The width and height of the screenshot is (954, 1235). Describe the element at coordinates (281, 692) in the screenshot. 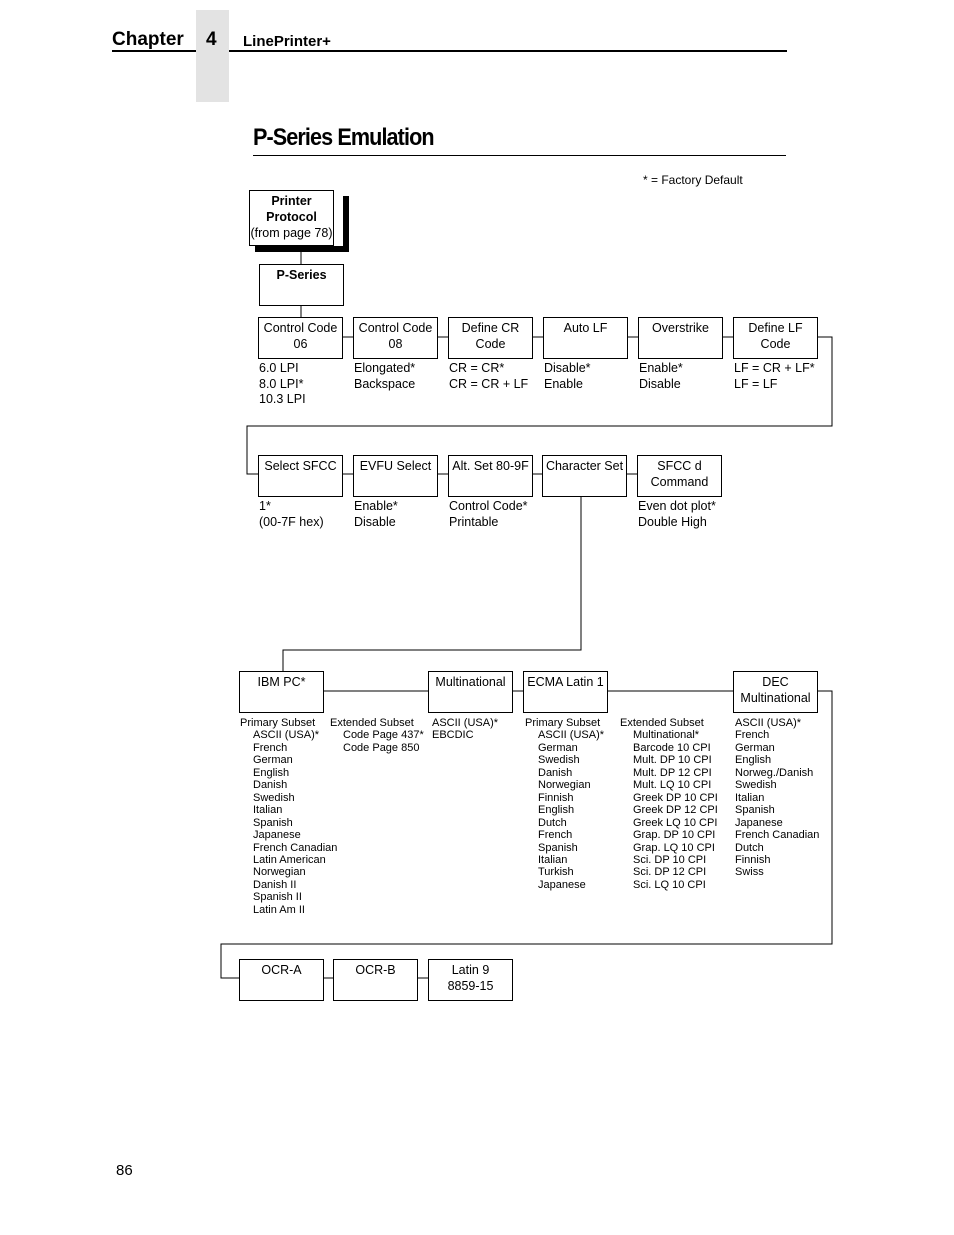

I see `character-set-box: IBM PC*` at that location.